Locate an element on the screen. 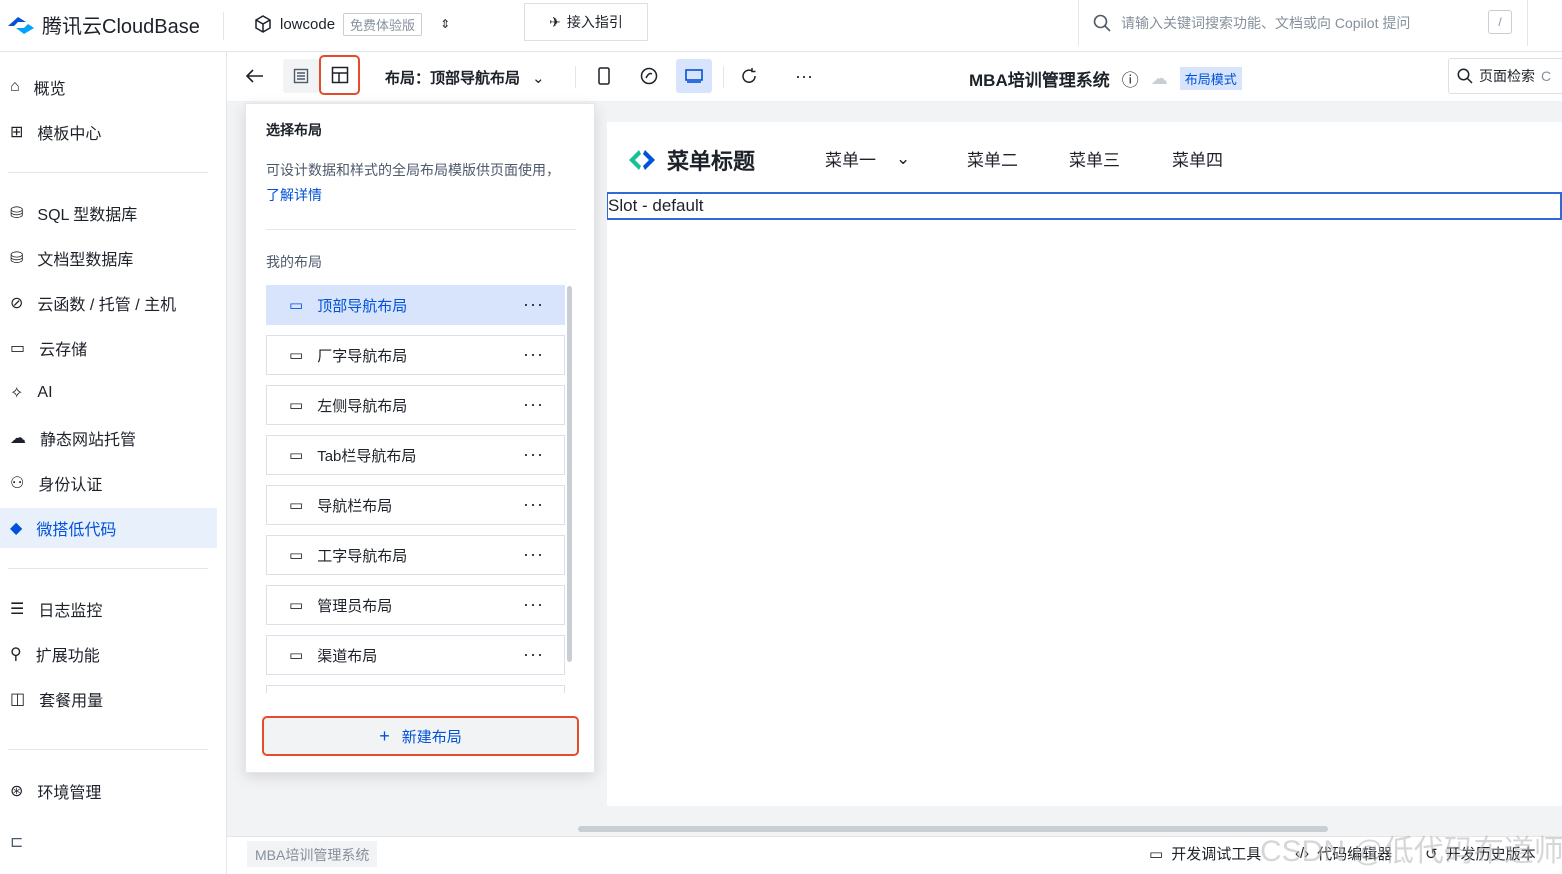 The height and width of the screenshot is (874, 1562). sidebar-item-extensions: ⚲ 扩展功能 is located at coordinates (108, 654).